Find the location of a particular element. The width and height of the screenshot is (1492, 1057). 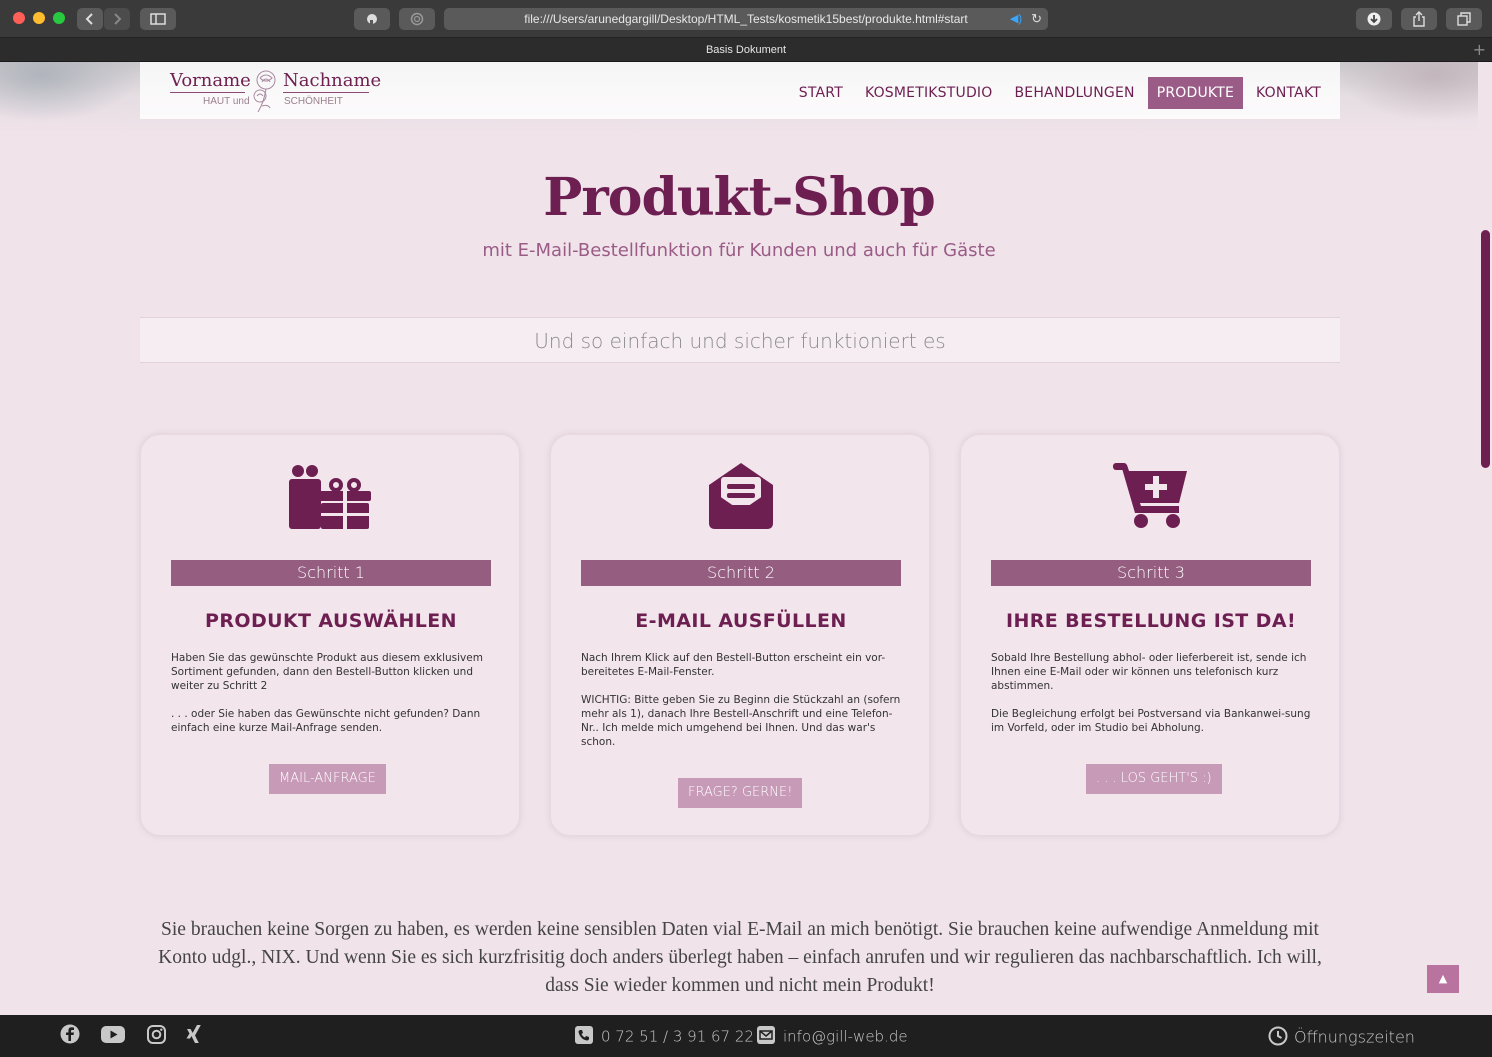

step-title: IHRE BESTELLUNG IST DA! is located at coordinates (1151, 621).